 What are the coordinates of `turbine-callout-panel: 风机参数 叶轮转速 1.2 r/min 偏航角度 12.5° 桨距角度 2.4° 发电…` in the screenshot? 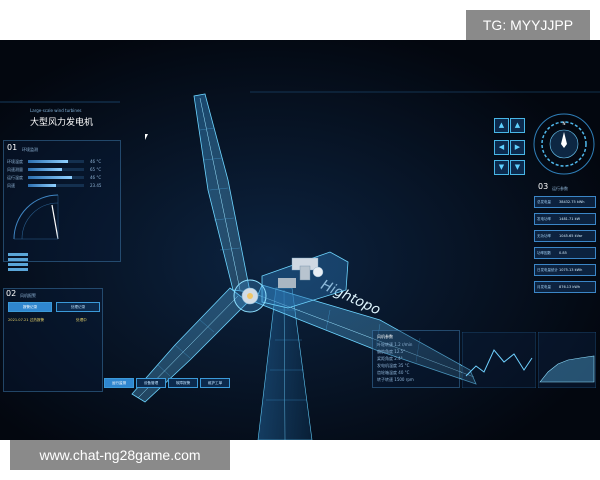 It's located at (416, 359).